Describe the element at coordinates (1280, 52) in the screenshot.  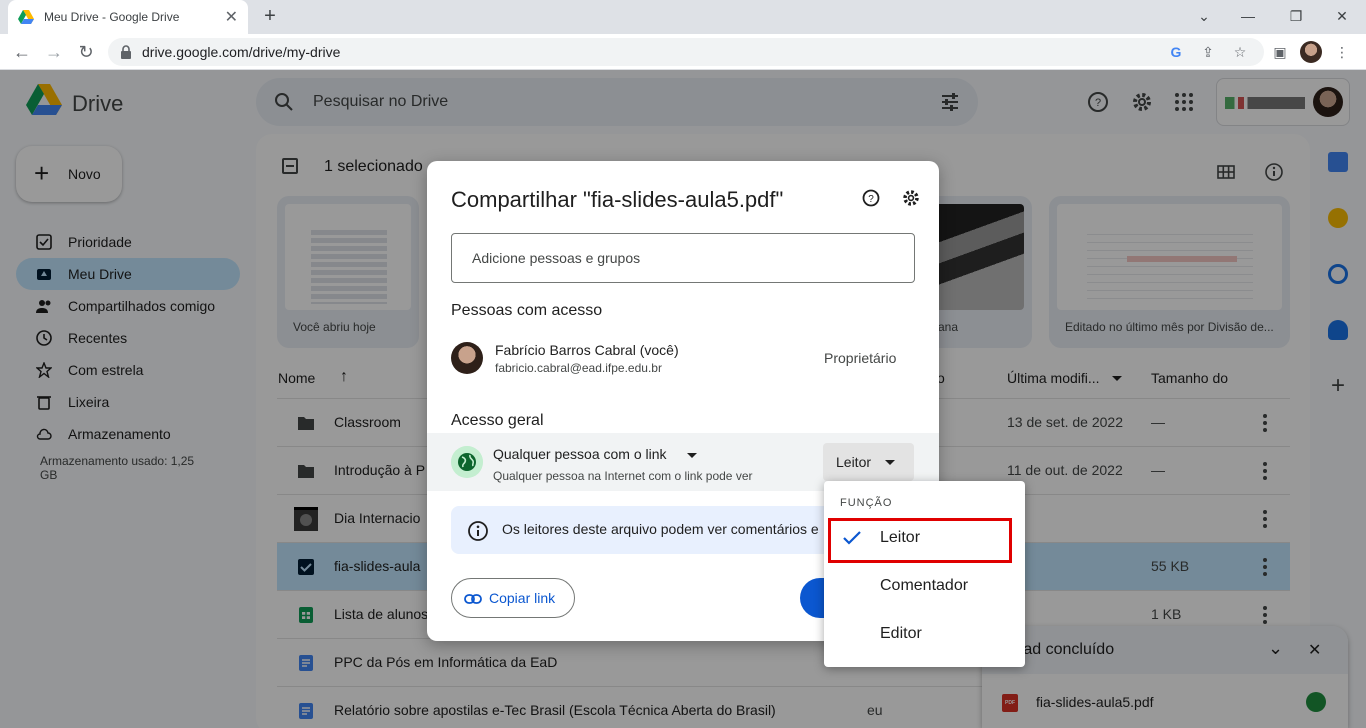
I see `side-panel-icon: ▣` at that location.